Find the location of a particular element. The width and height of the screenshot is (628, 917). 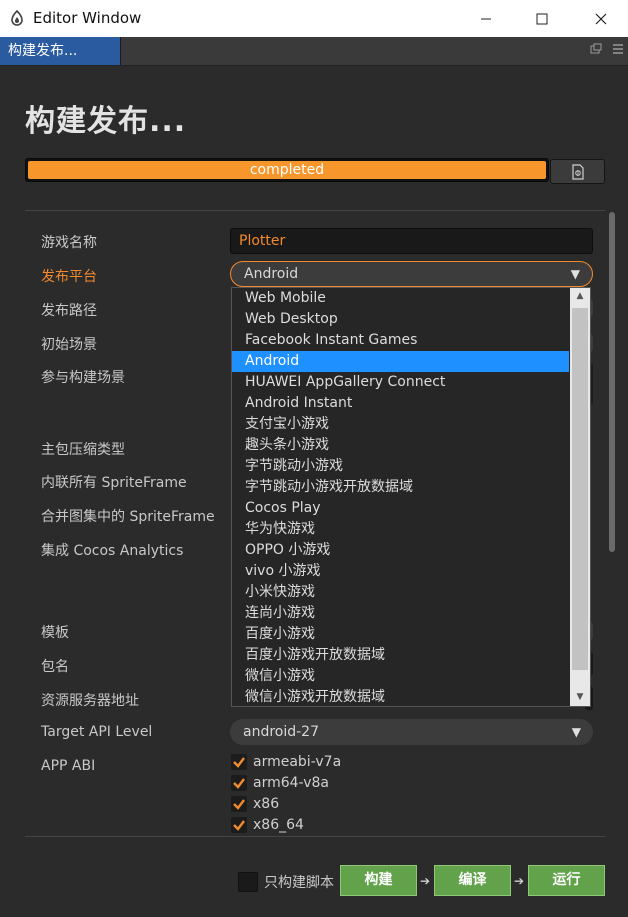

platform-select-value: Android is located at coordinates (271, 274).